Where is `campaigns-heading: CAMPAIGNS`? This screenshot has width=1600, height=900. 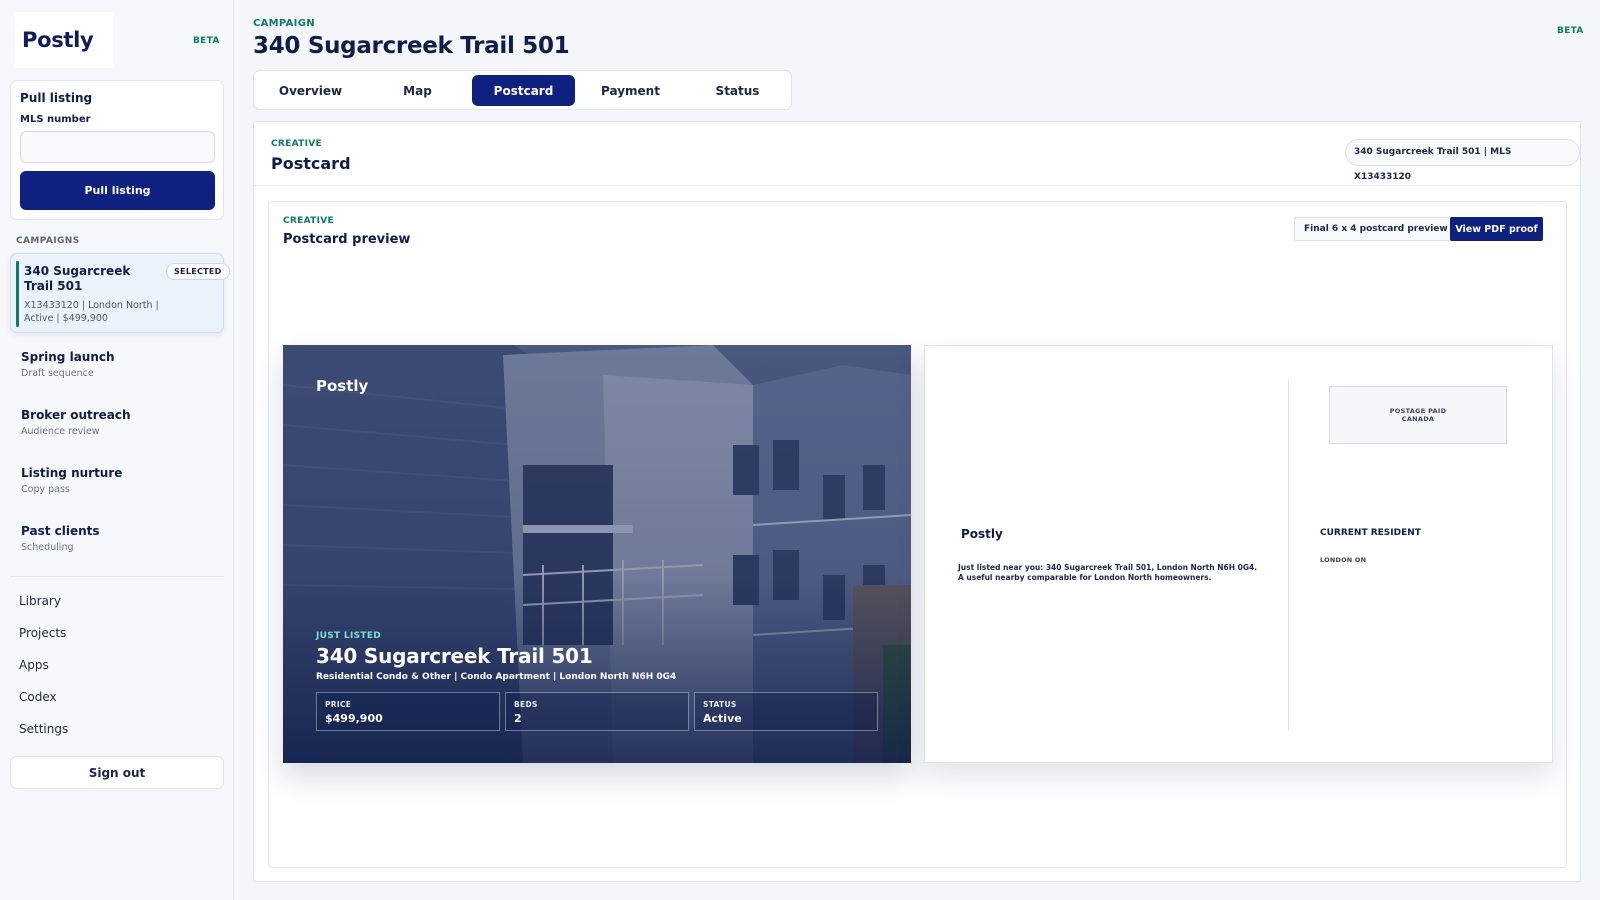
campaigns-heading: CAMPAIGNS is located at coordinates (48, 241).